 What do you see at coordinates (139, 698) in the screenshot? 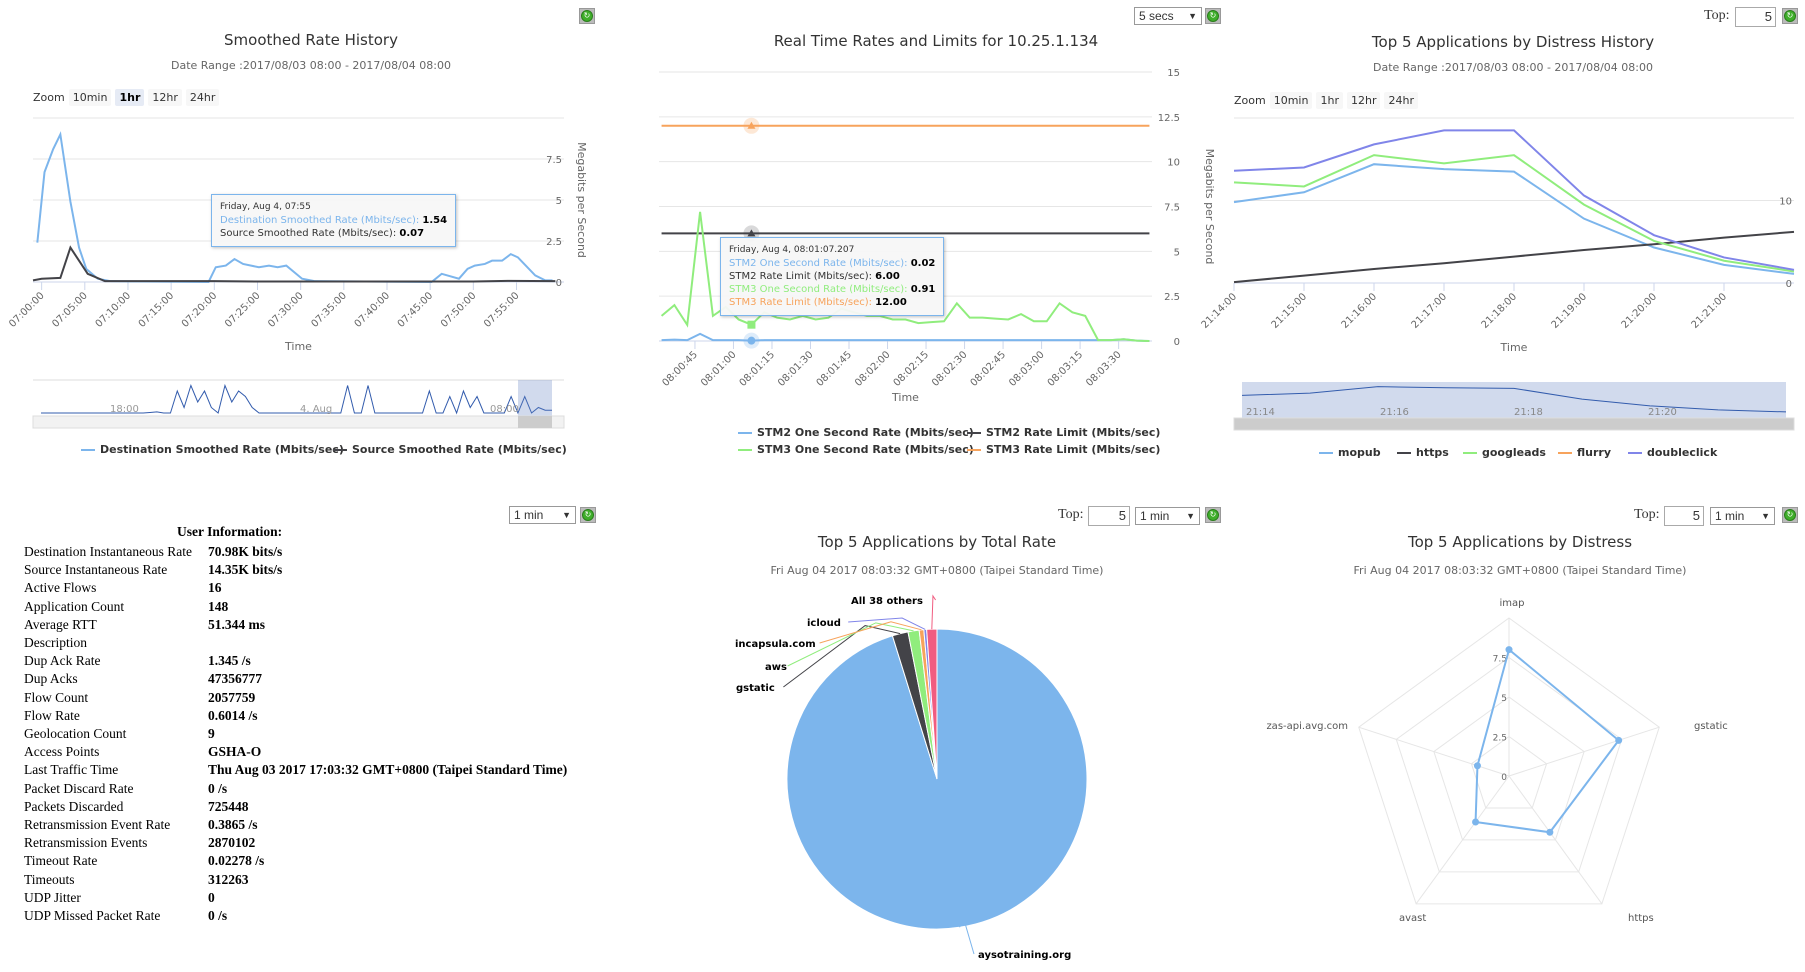
I see `user-info-row: Flow Count 2057759` at bounding box center [139, 698].